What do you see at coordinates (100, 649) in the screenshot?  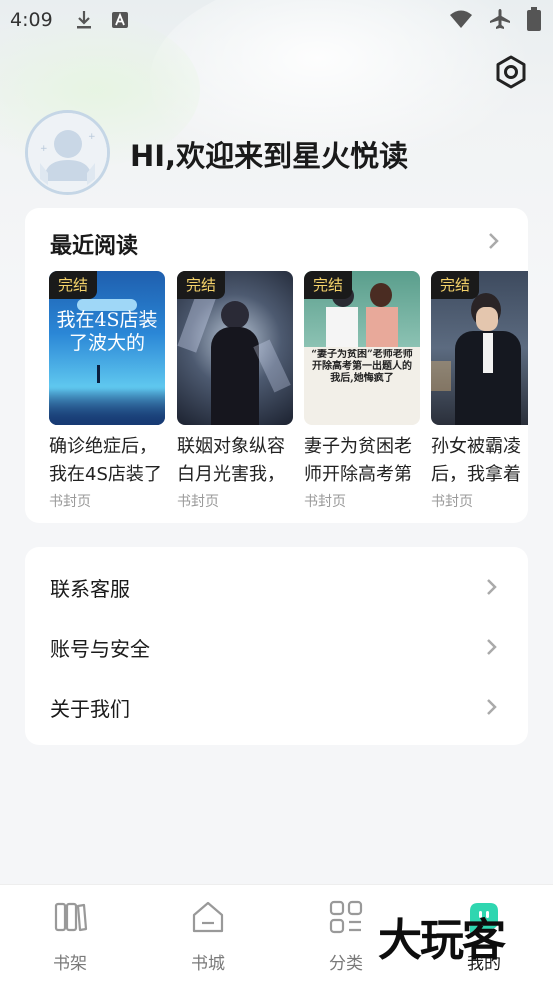 I see `menu-item-label: 账号与安全` at bounding box center [100, 649].